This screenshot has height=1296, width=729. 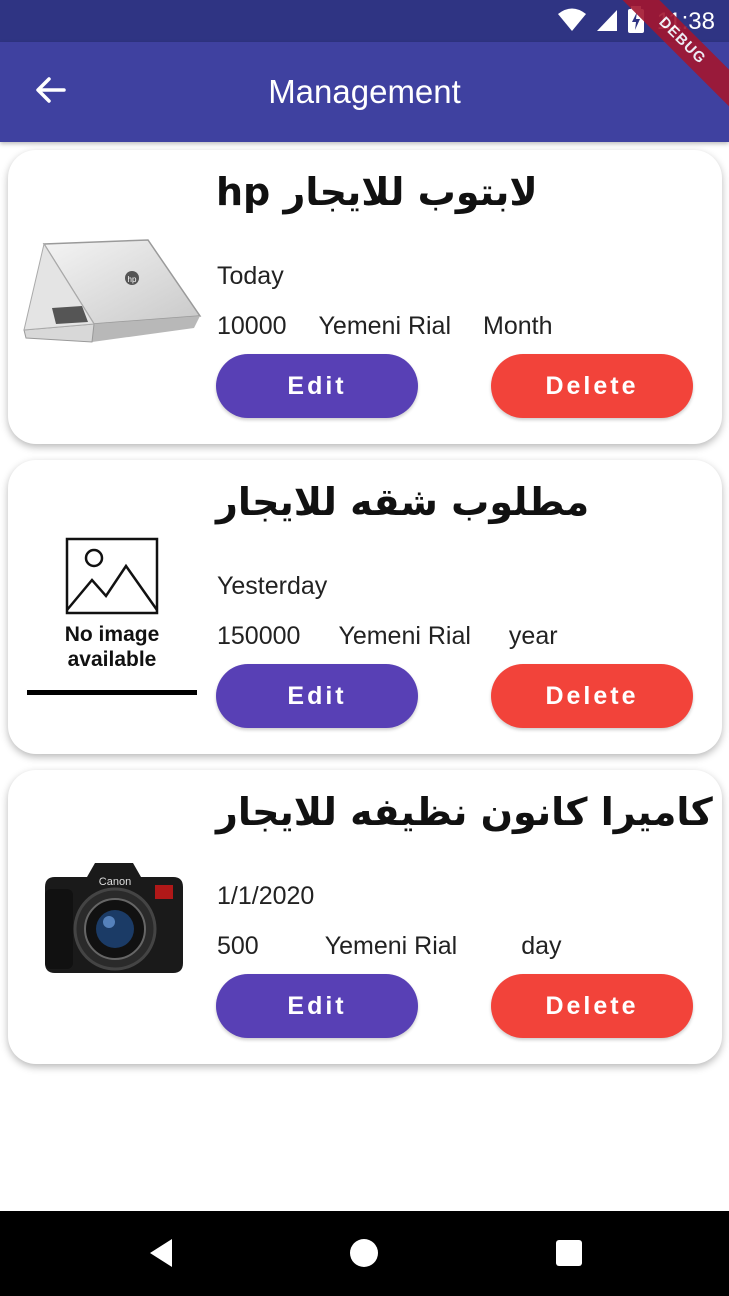 I want to click on item-price: 150000, so click(x=259, y=636).